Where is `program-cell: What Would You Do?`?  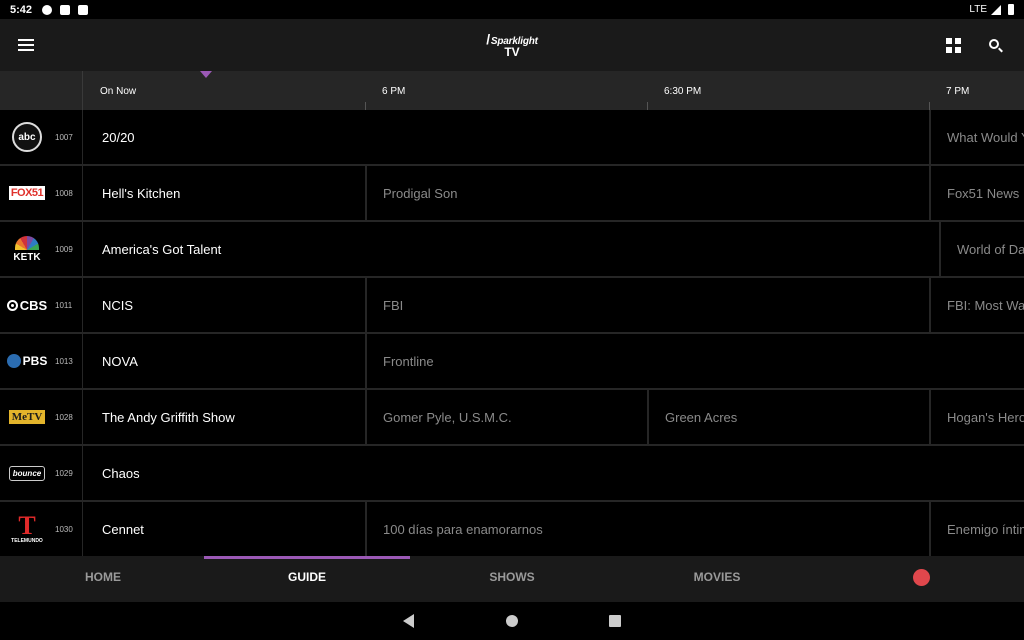 program-cell: What Would You Do? is located at coordinates (976, 137).